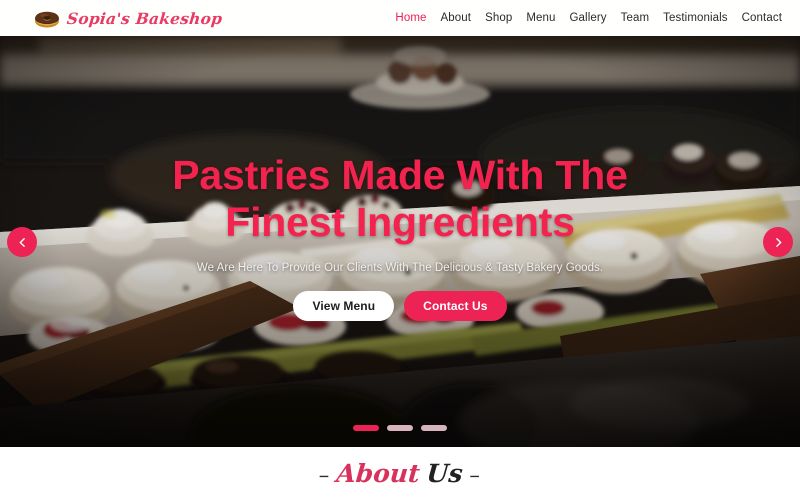  Describe the element at coordinates (635, 18) in the screenshot. I see `nav-item-team: Team` at that location.